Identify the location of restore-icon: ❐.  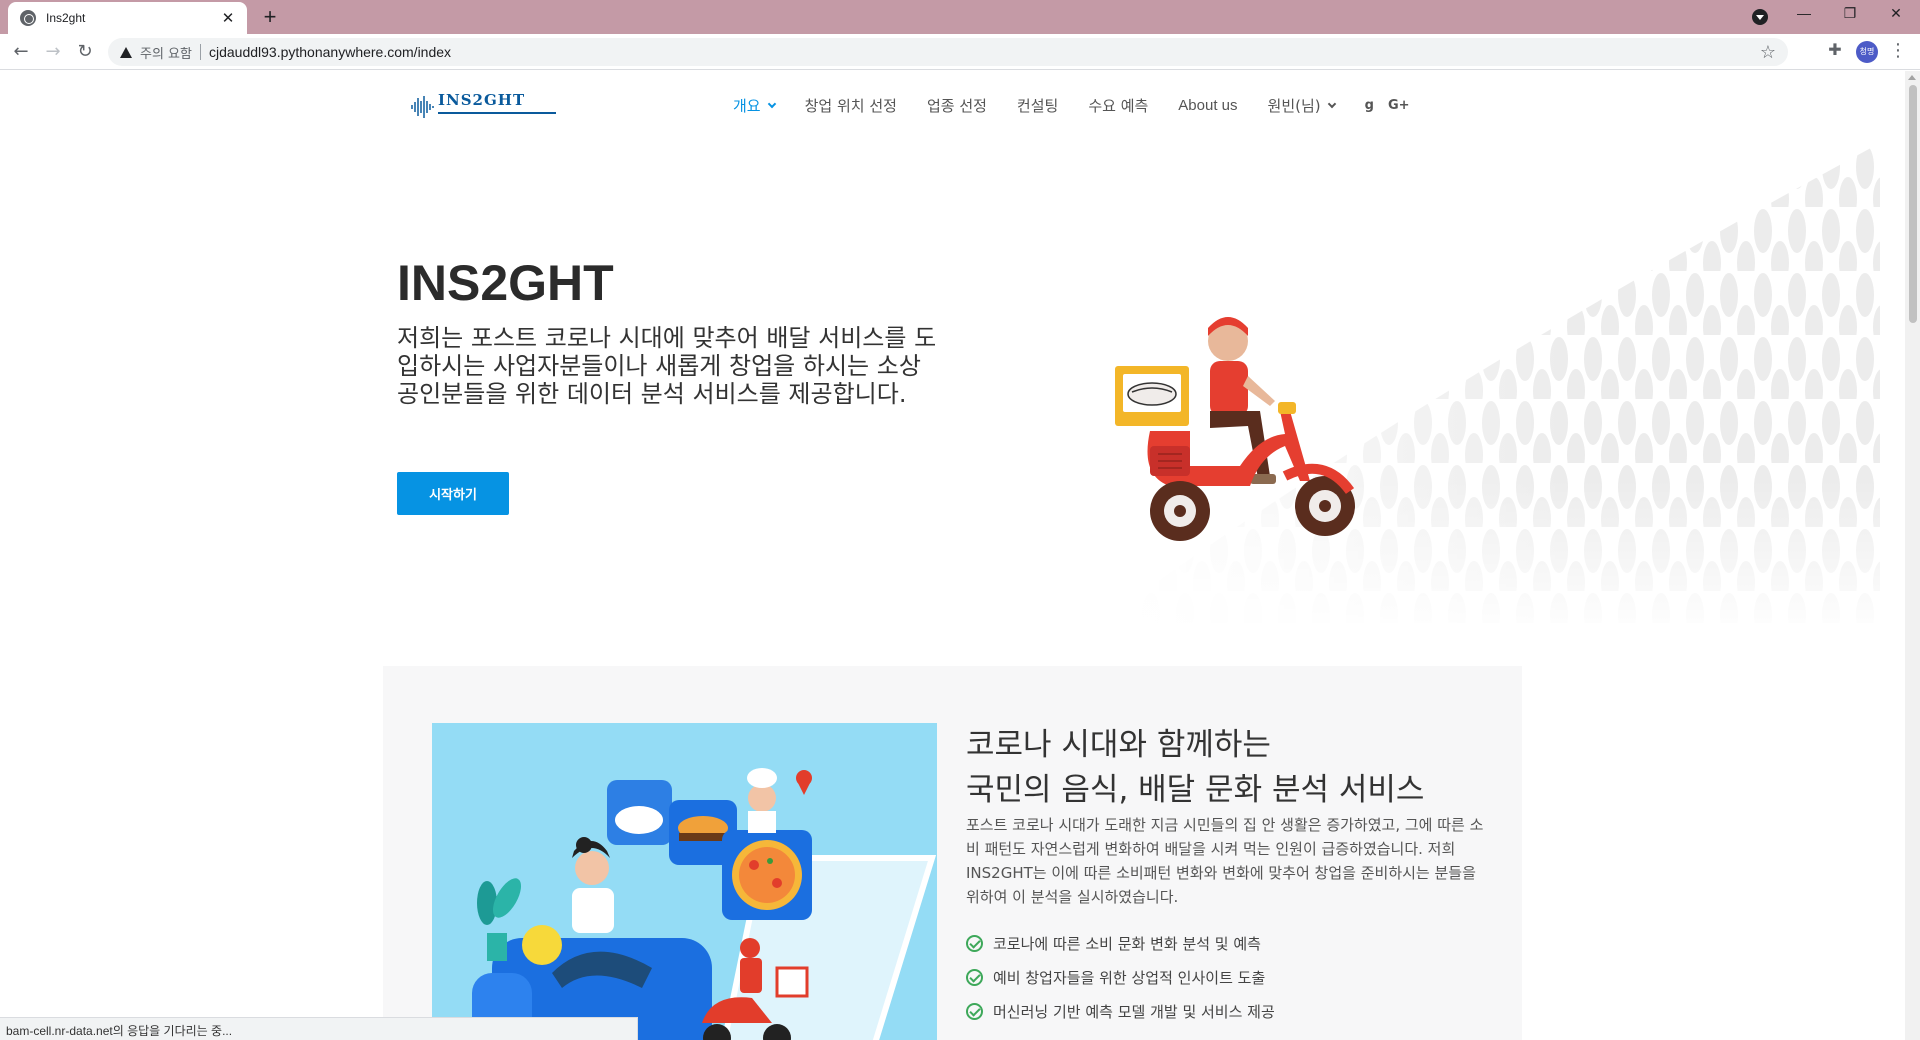
(1850, 13).